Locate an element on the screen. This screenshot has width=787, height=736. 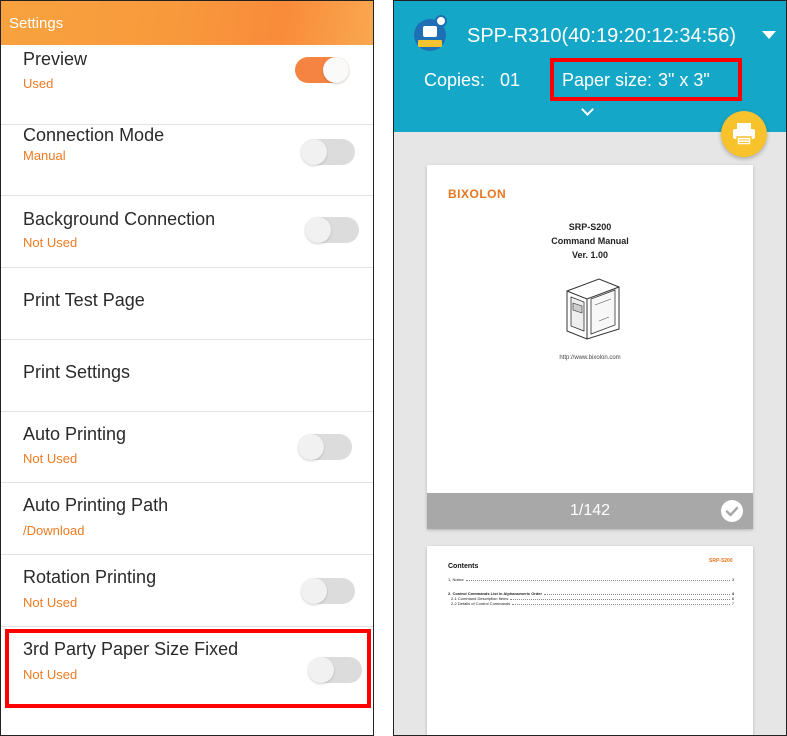
setting-row-print-settings: Print Settings is located at coordinates (187, 376).